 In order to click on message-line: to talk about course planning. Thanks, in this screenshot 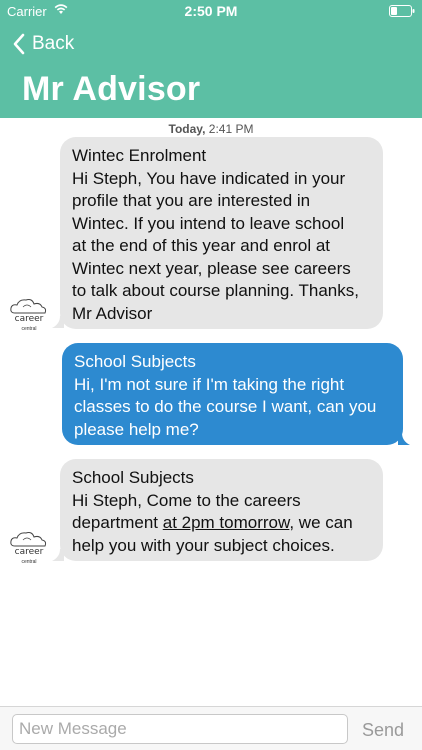, I will do `click(215, 290)`.